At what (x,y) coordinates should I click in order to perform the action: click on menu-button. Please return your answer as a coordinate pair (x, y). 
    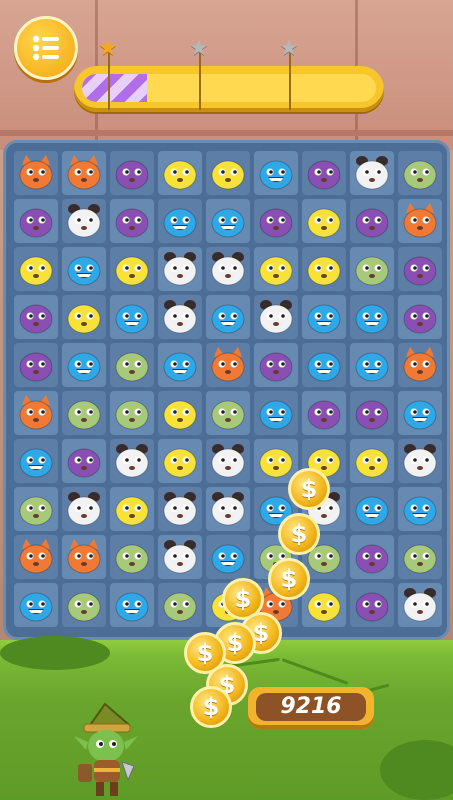
    Looking at the image, I should click on (46, 48).